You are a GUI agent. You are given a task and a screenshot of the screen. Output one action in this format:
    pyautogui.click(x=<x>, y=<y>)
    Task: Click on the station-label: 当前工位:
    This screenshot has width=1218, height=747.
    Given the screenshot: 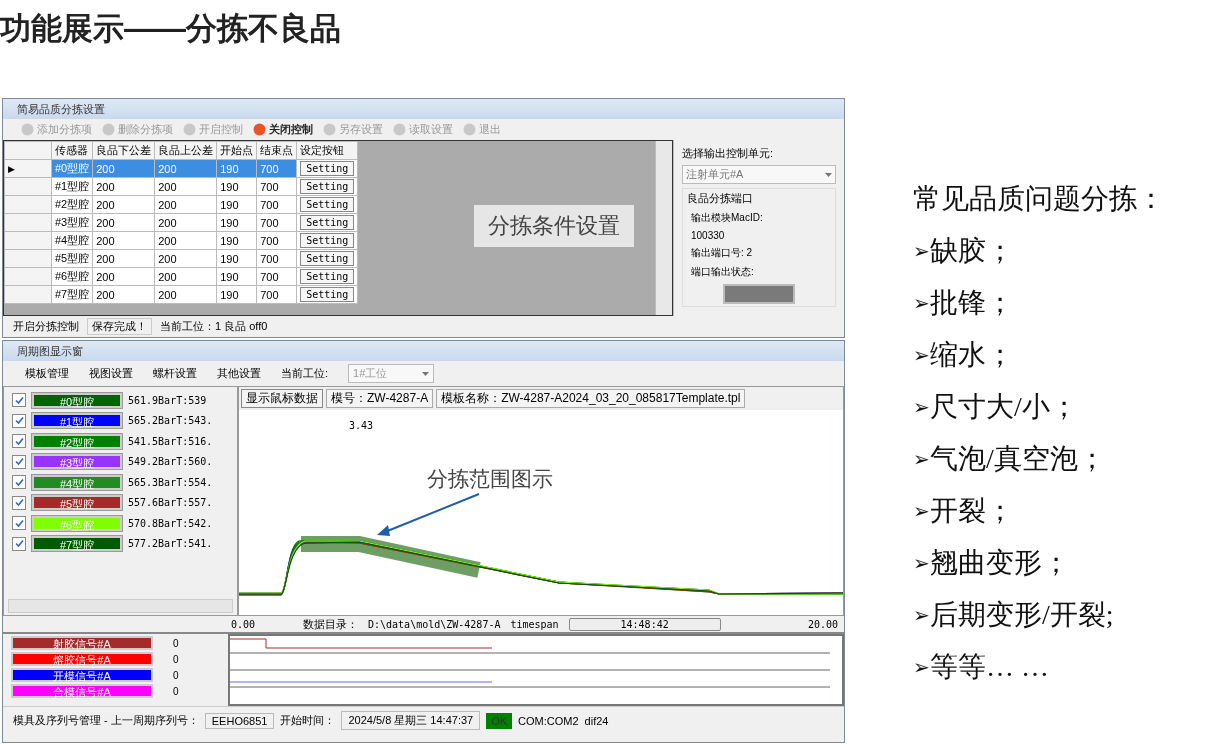 What is the action you would take?
    pyautogui.click(x=305, y=373)
    